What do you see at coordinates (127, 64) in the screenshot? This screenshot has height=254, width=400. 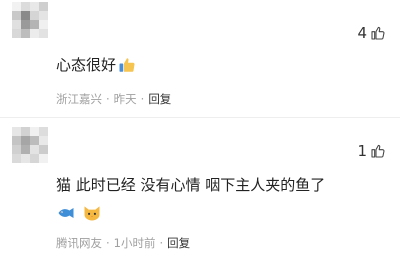 I see `thumbs-up-emoji-icon` at bounding box center [127, 64].